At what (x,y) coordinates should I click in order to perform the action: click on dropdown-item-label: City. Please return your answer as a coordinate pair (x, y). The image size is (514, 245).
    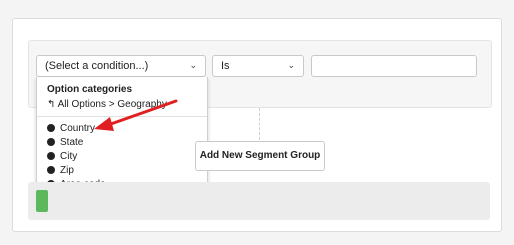
    Looking at the image, I should click on (69, 156).